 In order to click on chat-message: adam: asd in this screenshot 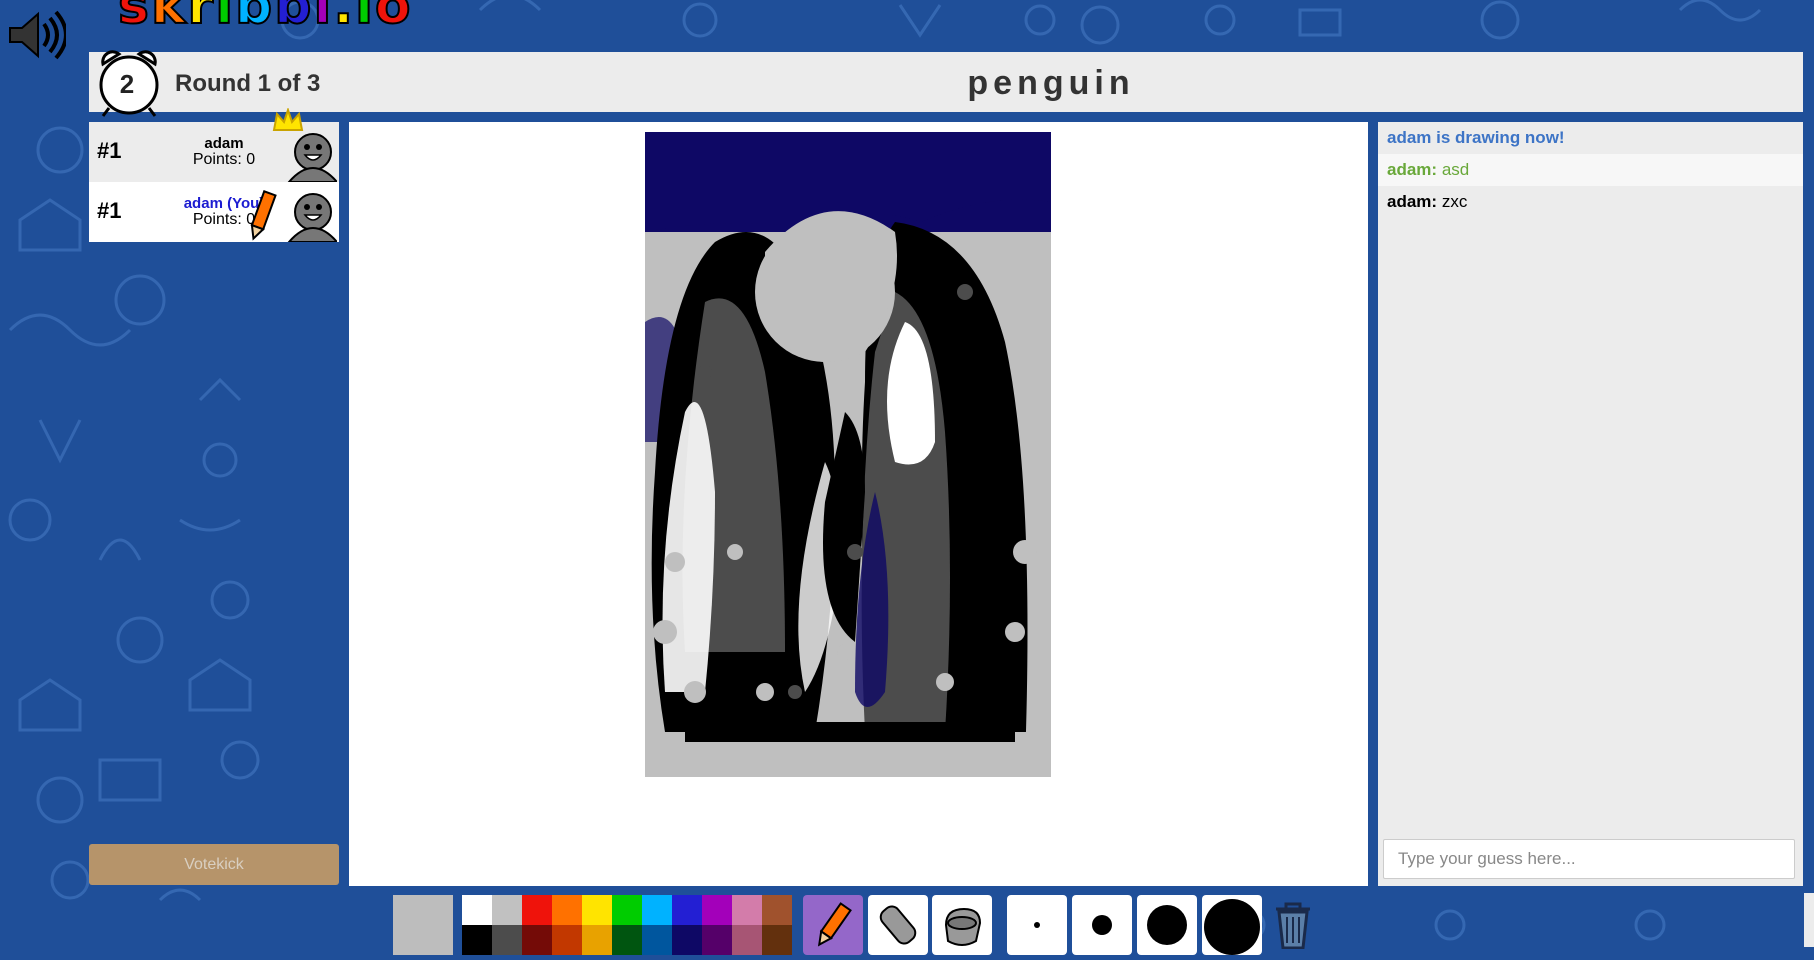, I will do `click(1590, 170)`.